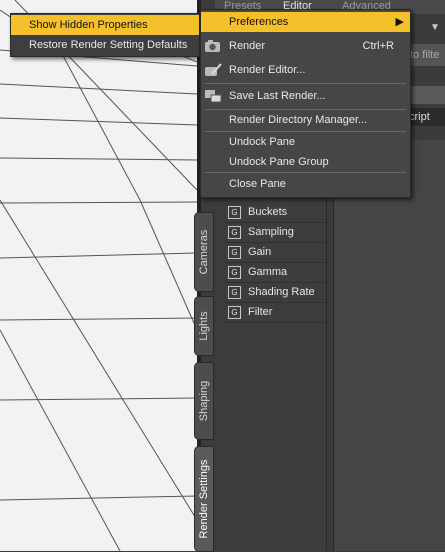 Image resolution: width=445 pixels, height=552 pixels. I want to click on list-item: G Shading Rate, so click(274, 292).